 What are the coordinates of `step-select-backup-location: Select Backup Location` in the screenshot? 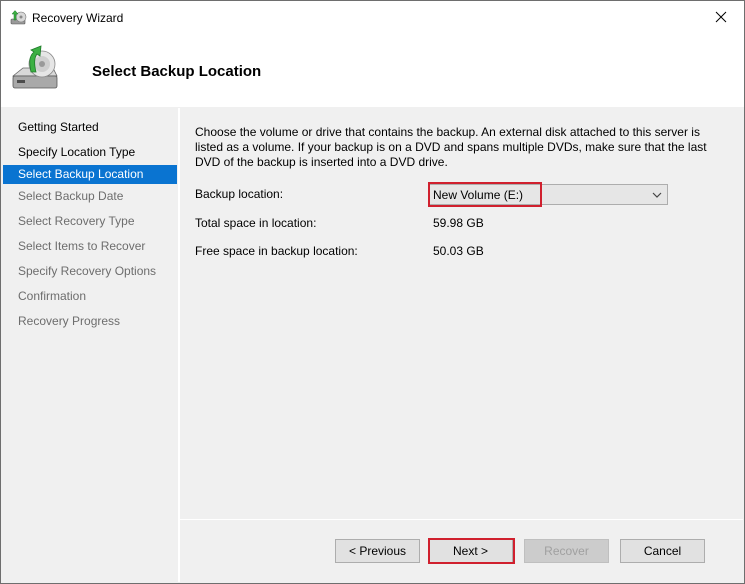 It's located at (90, 174).